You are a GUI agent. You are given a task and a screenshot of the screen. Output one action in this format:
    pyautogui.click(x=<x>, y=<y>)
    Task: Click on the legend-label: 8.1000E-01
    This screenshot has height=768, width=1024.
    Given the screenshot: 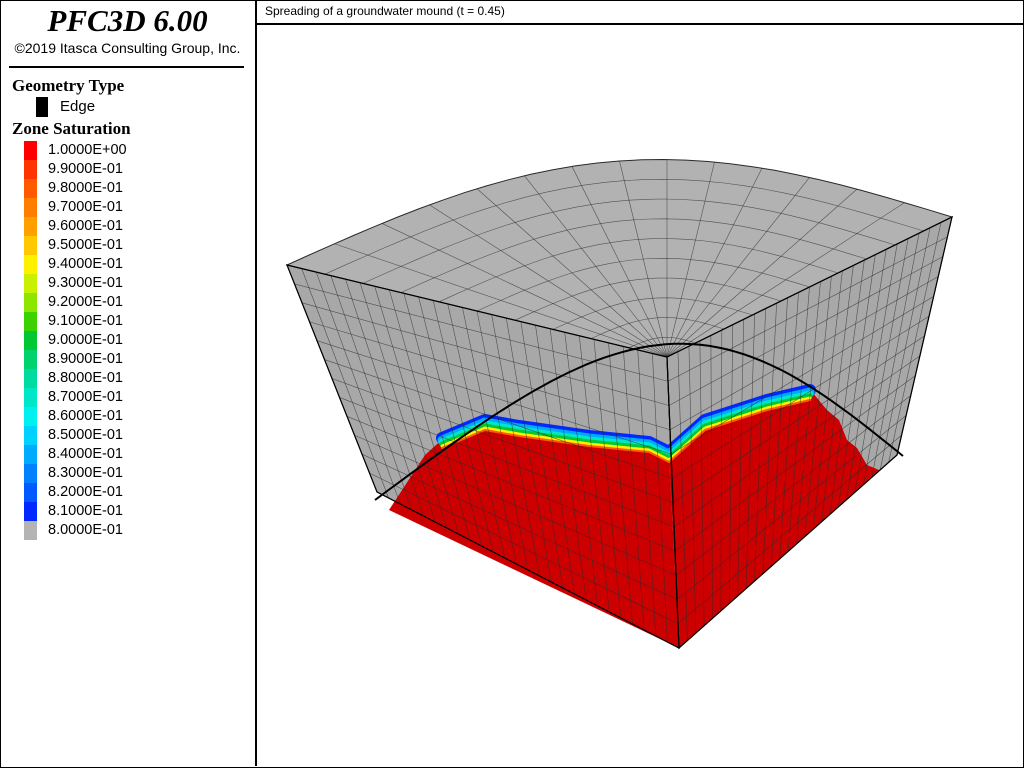 What is the action you would take?
    pyautogui.click(x=85, y=511)
    